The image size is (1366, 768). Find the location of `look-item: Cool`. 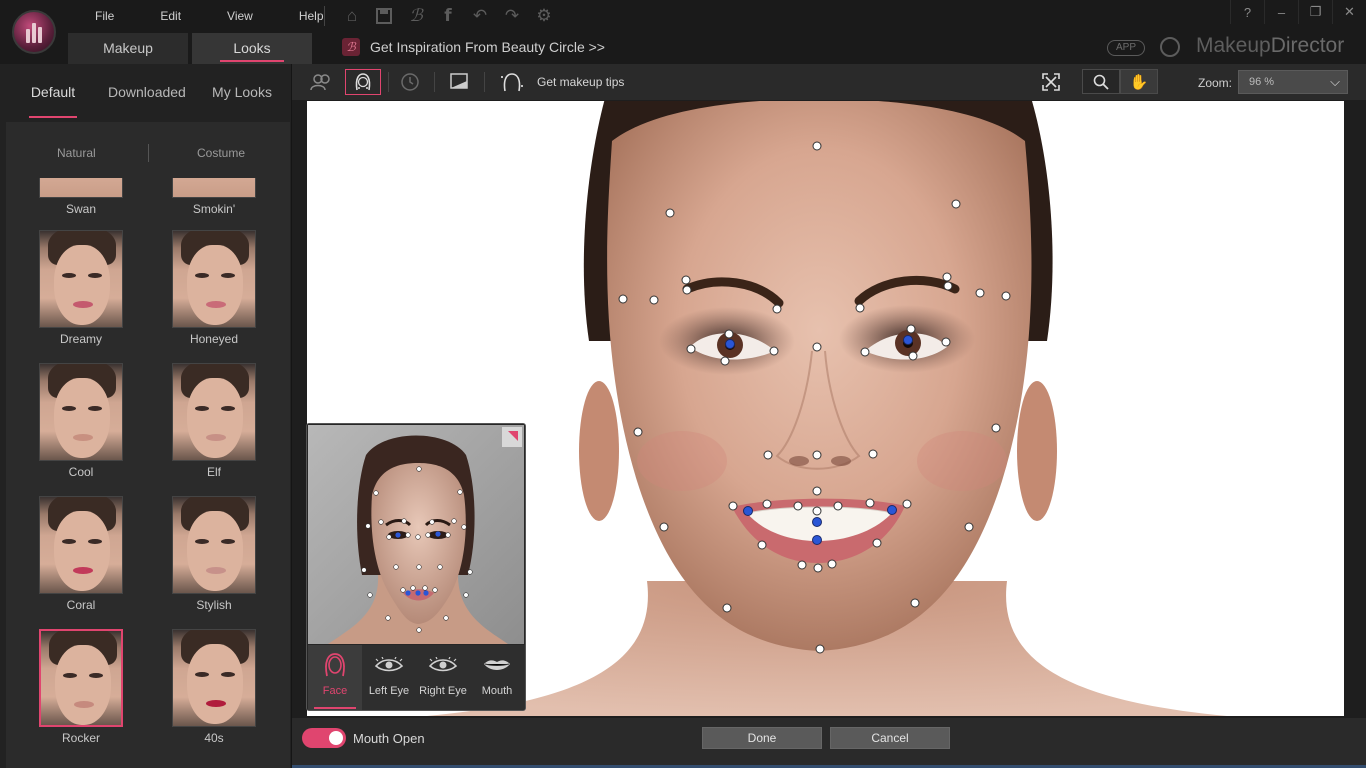

look-item: Cool is located at coordinates (81, 421).